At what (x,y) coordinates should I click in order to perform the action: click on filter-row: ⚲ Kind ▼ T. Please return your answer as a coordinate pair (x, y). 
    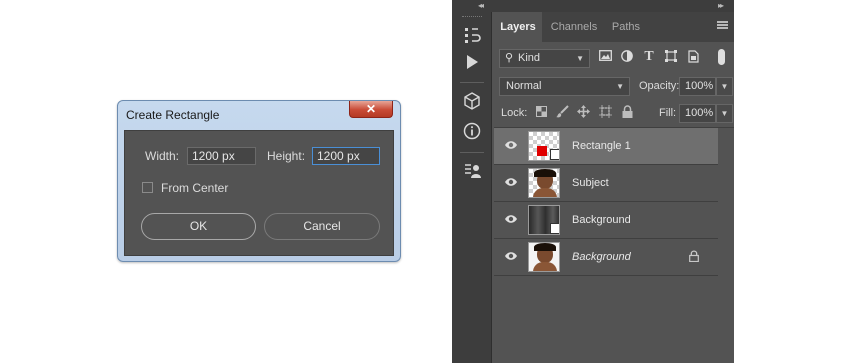
    Looking at the image, I should click on (614, 59).